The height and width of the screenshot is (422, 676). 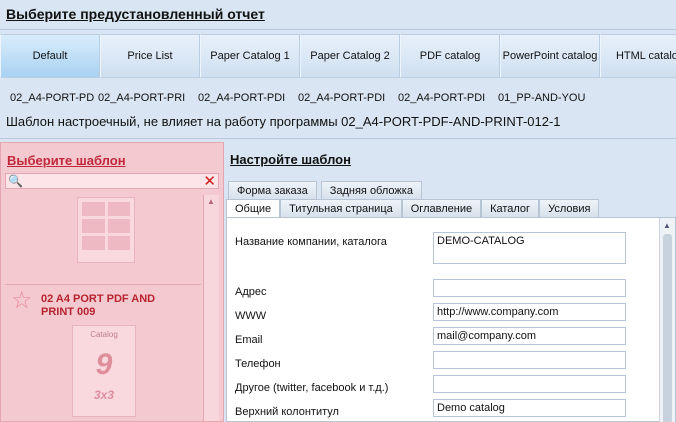 What do you see at coordinates (150, 56) in the screenshot?
I see `report-tab-price-list: Price List` at bounding box center [150, 56].